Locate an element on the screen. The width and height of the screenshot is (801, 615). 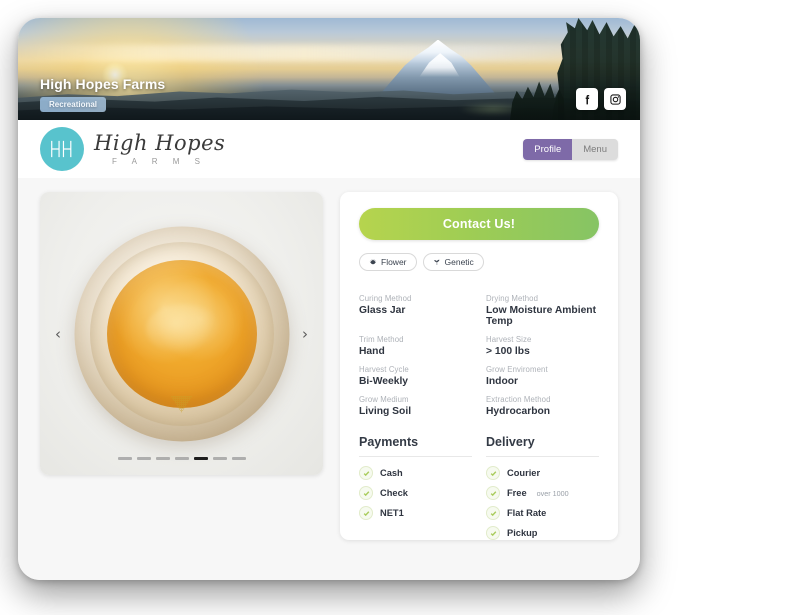
list-item: Pickup is located at coordinates (542, 533).